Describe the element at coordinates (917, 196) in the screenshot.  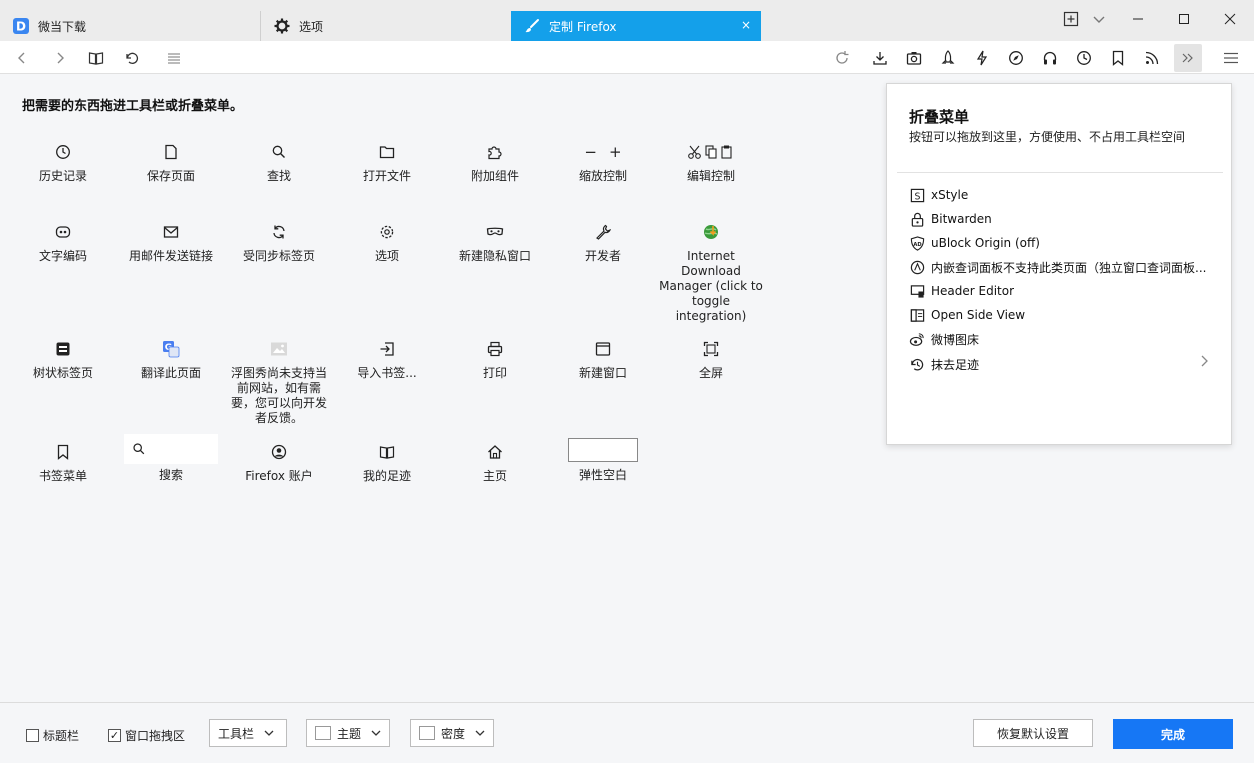
I see `svg-text: S` at that location.